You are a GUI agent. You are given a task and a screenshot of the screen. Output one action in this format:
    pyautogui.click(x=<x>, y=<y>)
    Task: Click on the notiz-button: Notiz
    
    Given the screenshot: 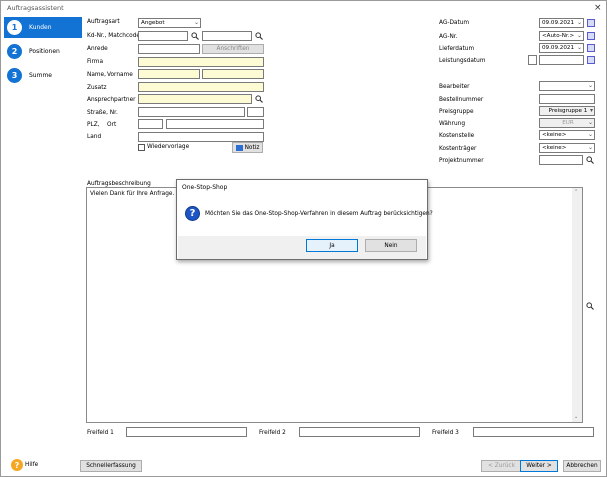 What is the action you would take?
    pyautogui.click(x=247, y=147)
    